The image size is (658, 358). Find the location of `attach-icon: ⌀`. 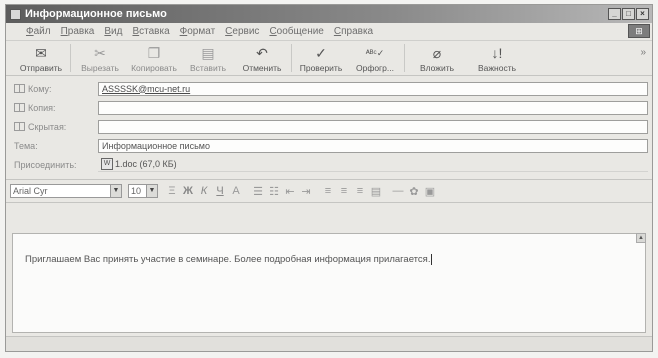

attach-icon: ⌀ is located at coordinates (437, 52).